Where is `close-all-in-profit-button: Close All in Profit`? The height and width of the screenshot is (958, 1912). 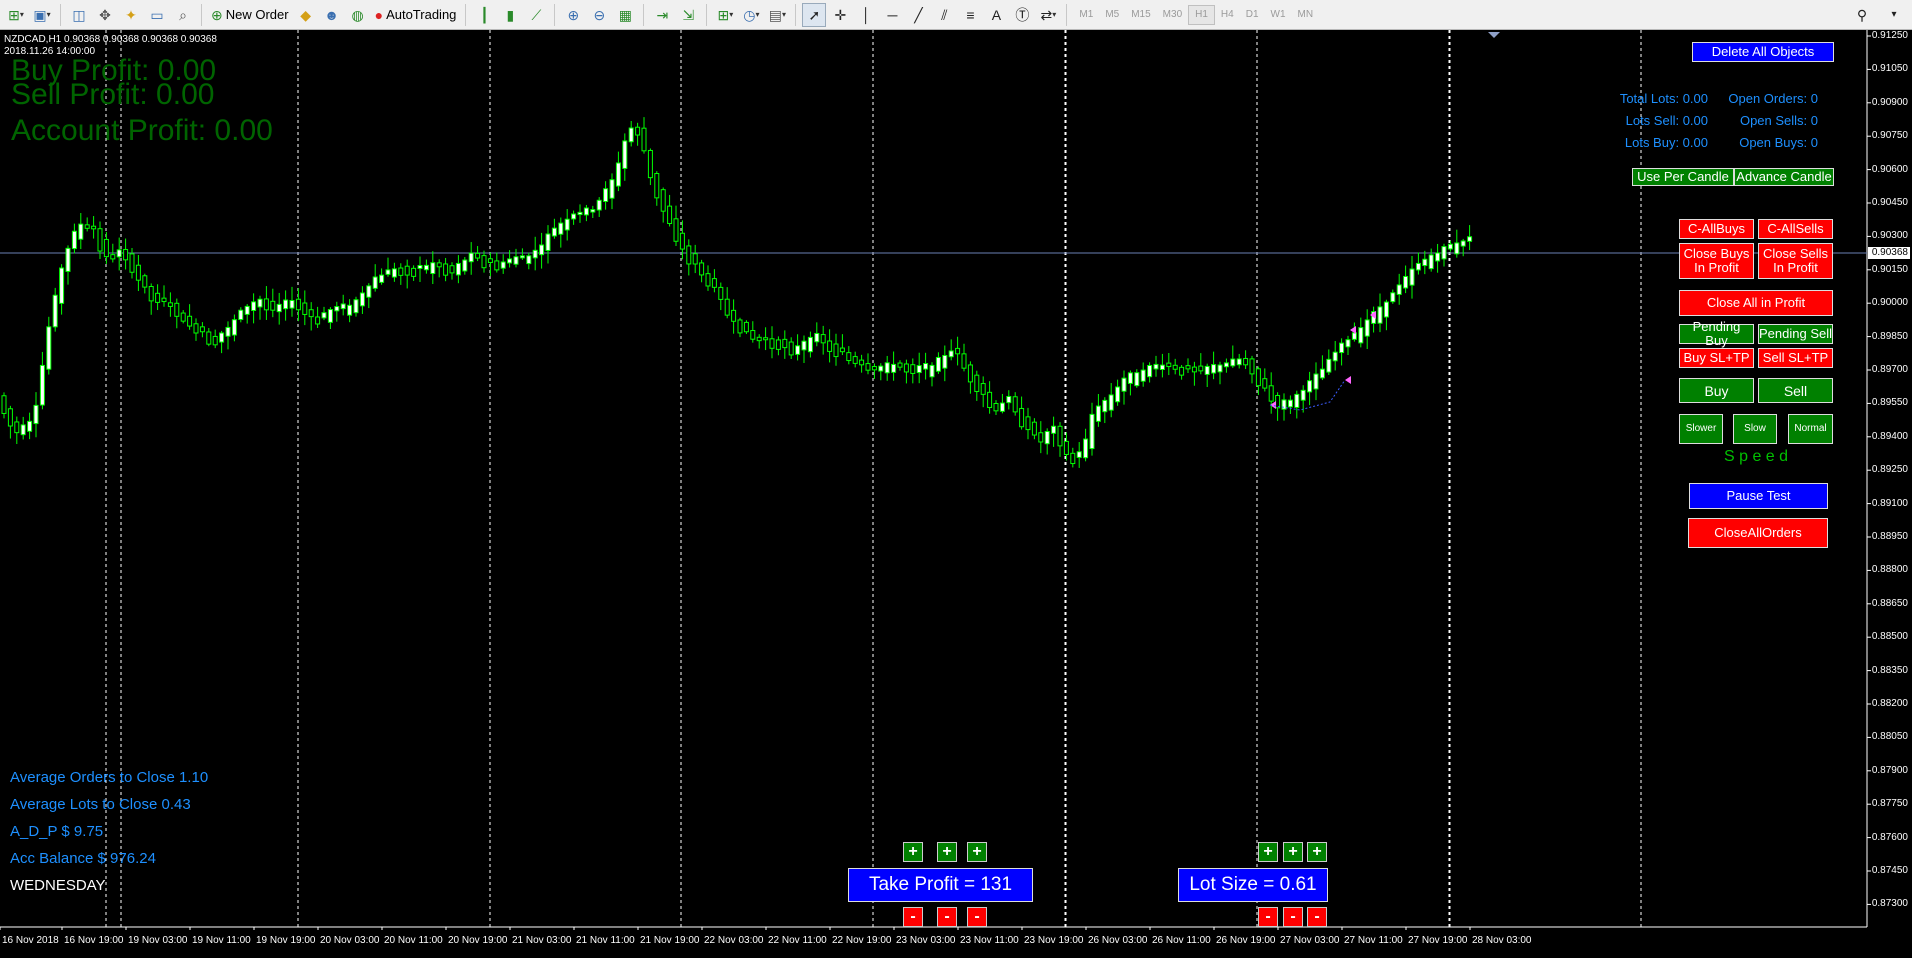 close-all-in-profit-button: Close All in Profit is located at coordinates (1756, 303).